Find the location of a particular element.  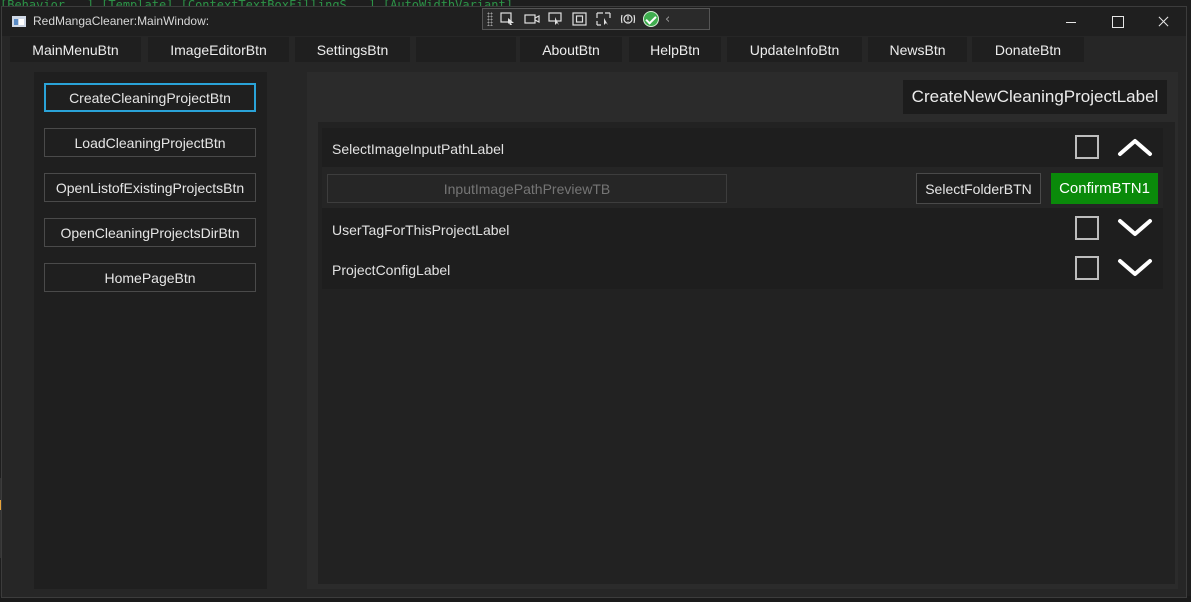

track-focus-icon is located at coordinates (604, 19).